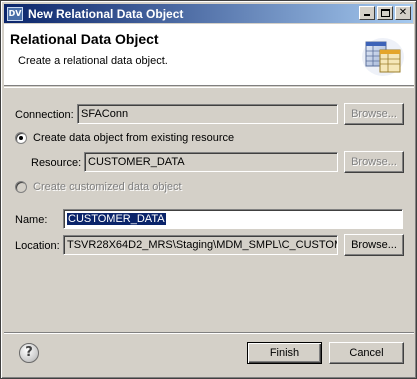 The width and height of the screenshot is (417, 379). What do you see at coordinates (233, 219) in the screenshot?
I see `name-input: CUSTOMER_DATA` at bounding box center [233, 219].